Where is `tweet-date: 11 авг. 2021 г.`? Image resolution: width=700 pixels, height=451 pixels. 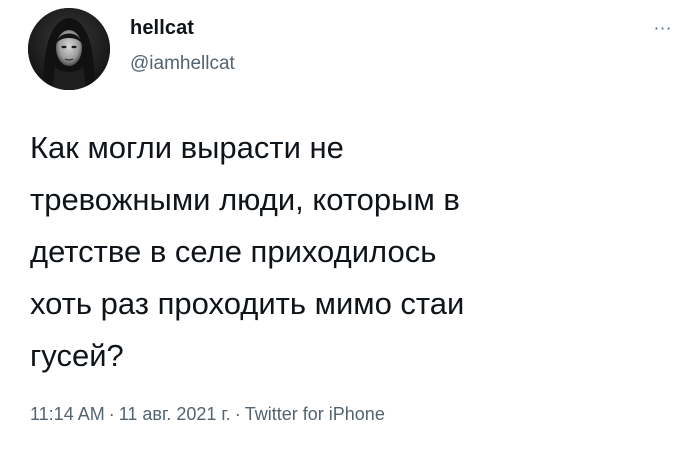 tweet-date: 11 авг. 2021 г. is located at coordinates (175, 414).